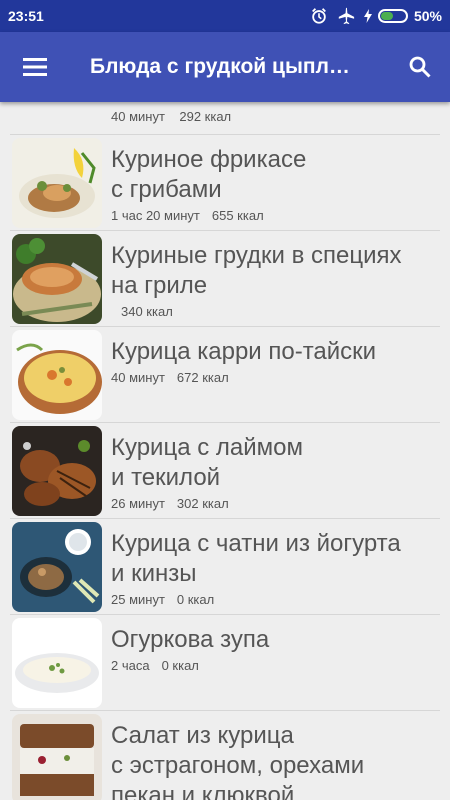 The image size is (450, 800). Describe the element at coordinates (209, 159) in the screenshot. I see `recipe-title-line: Куриное фрикасе` at that location.